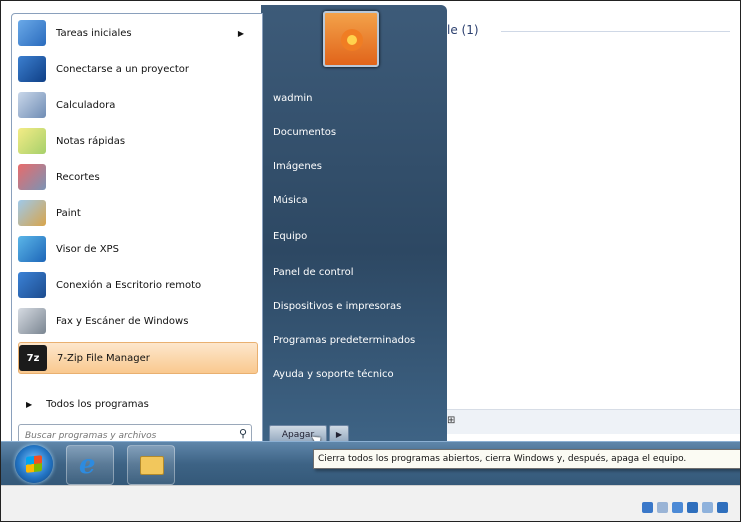 The width and height of the screenshot is (741, 522). I want to click on pencil-icon, so click(677, 507).